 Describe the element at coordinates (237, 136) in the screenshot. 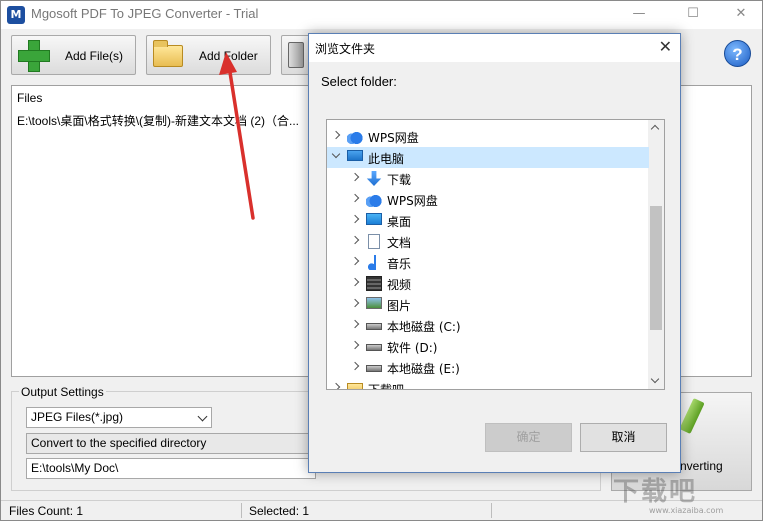

I see `annotation-arrow` at that location.